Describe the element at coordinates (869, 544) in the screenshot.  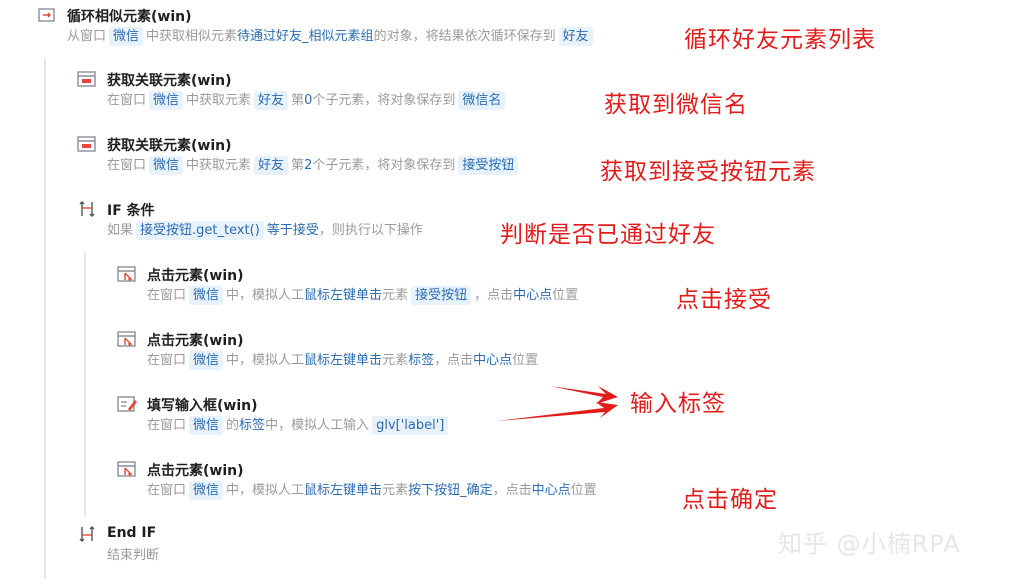
I see `watermark: 知乎 @小楠RPA` at that location.